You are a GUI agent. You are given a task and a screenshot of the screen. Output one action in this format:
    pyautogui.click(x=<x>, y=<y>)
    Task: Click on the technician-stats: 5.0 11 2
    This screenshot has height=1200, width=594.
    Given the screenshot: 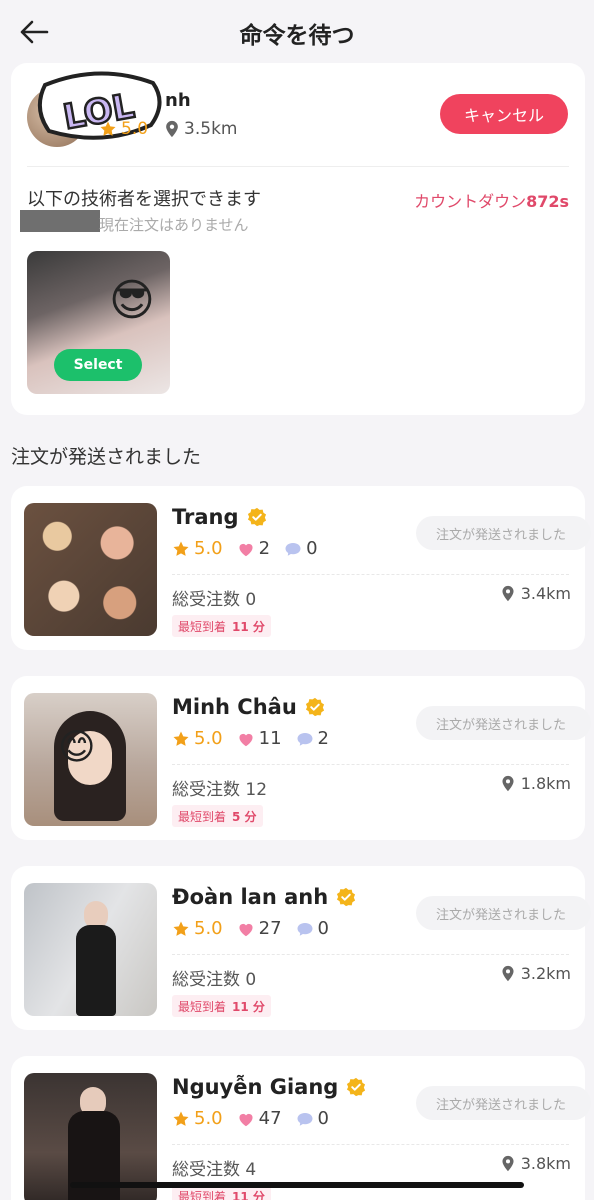 What is the action you would take?
    pyautogui.click(x=250, y=738)
    